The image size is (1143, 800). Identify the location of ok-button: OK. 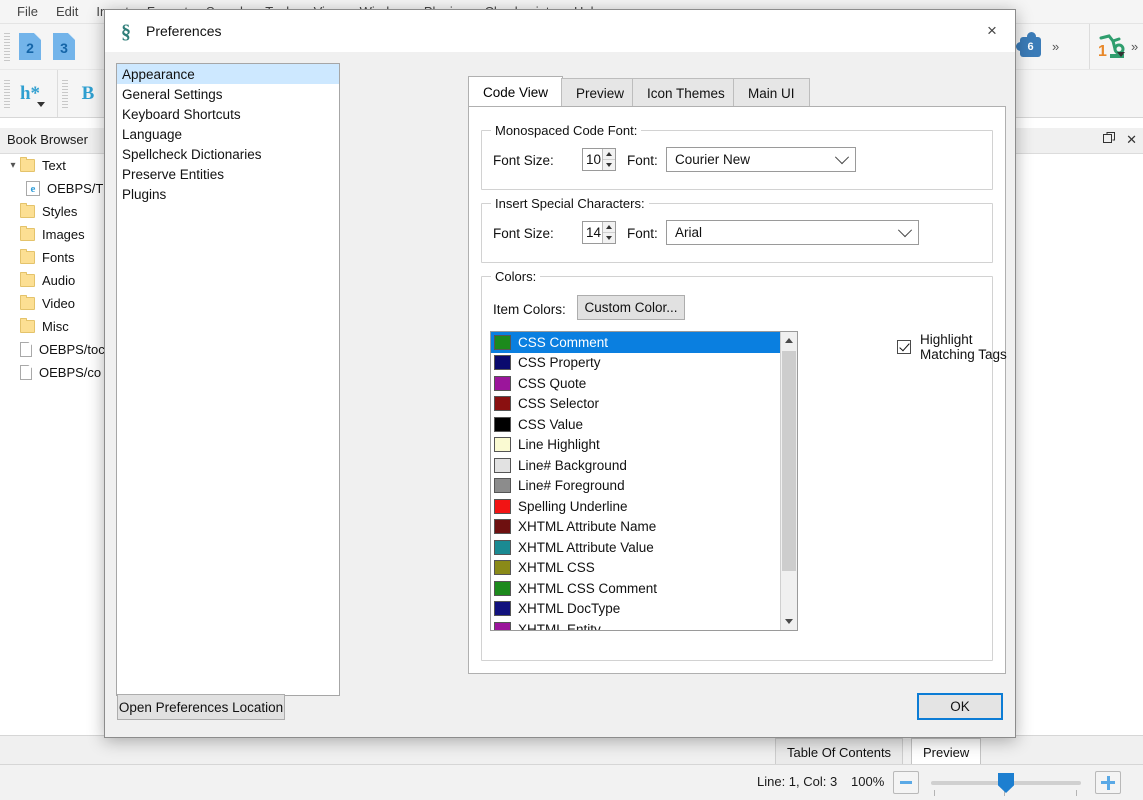
(960, 706).